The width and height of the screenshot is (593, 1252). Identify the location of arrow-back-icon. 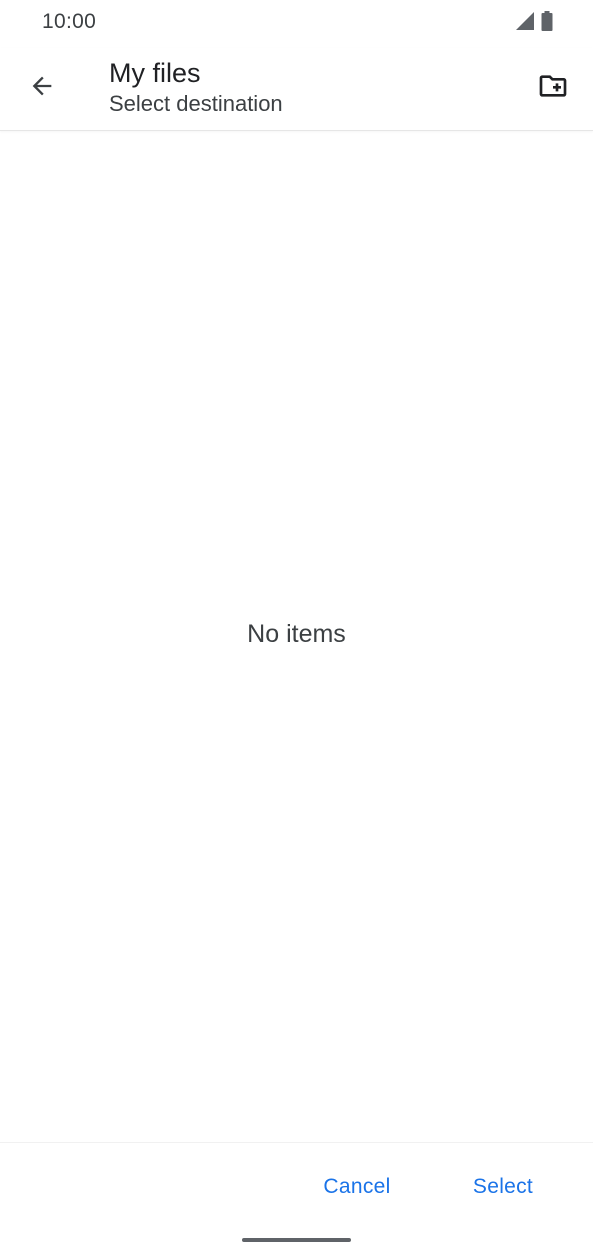
(42, 88).